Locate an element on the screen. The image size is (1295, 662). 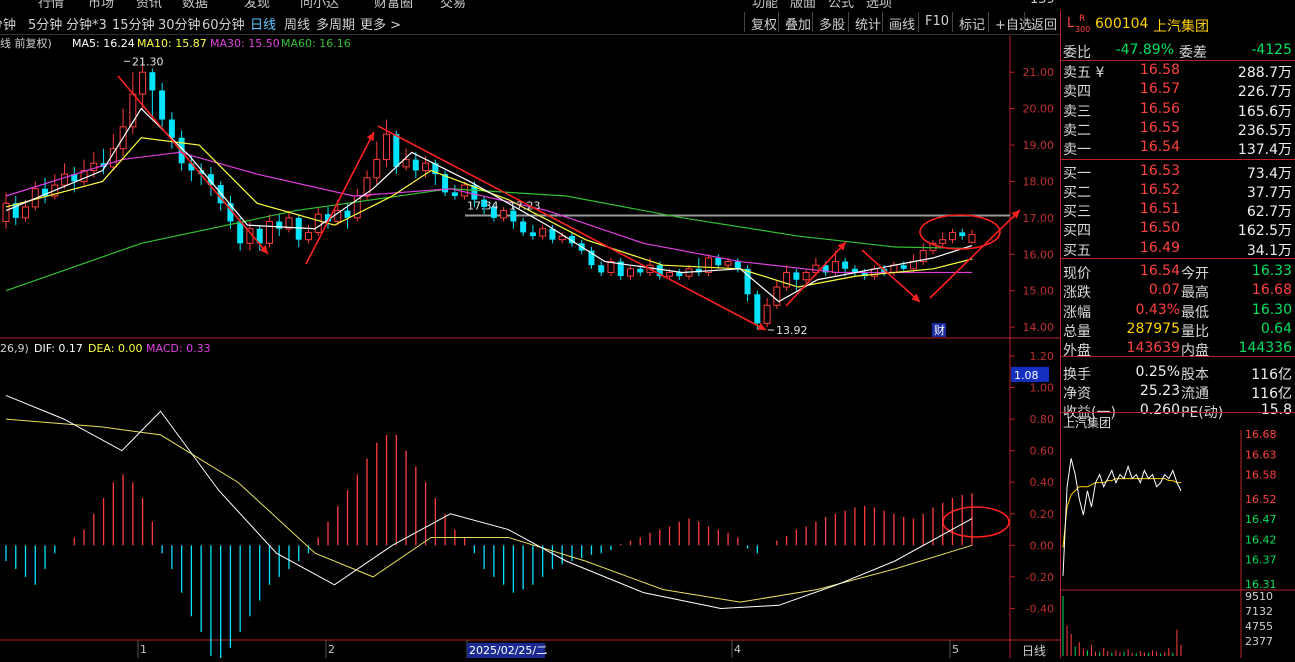
top-menu-item: 版面 is located at coordinates (803, 4).